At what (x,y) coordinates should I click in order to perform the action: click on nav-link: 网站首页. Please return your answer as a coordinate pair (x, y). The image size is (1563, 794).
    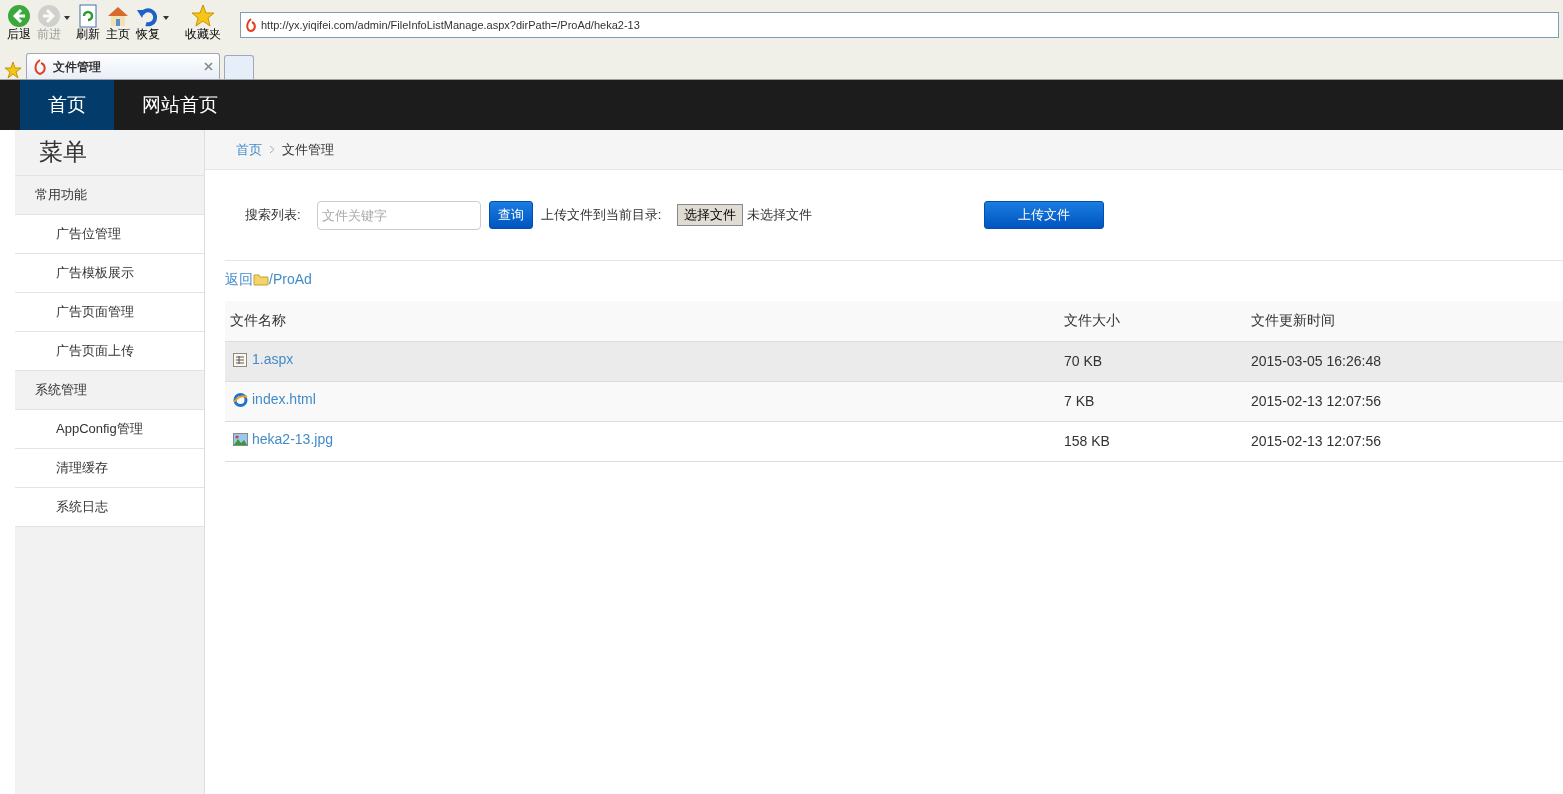
    Looking at the image, I should click on (180, 105).